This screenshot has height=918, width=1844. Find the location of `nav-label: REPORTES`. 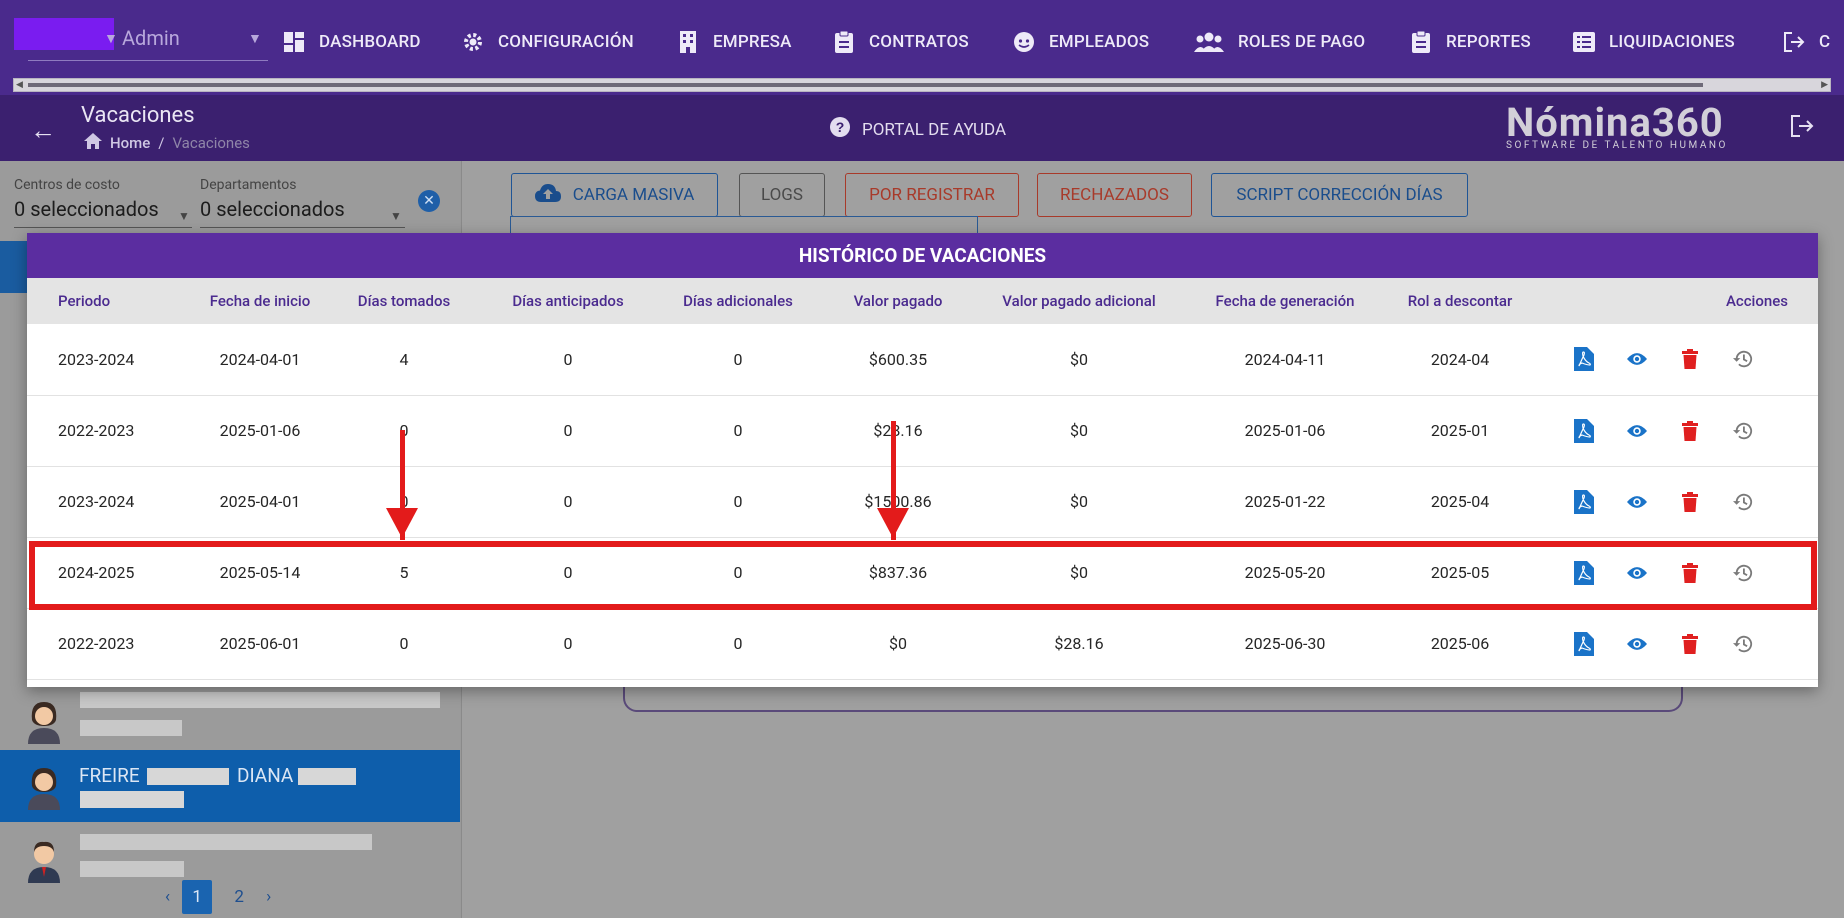

nav-label: REPORTES is located at coordinates (1488, 42).